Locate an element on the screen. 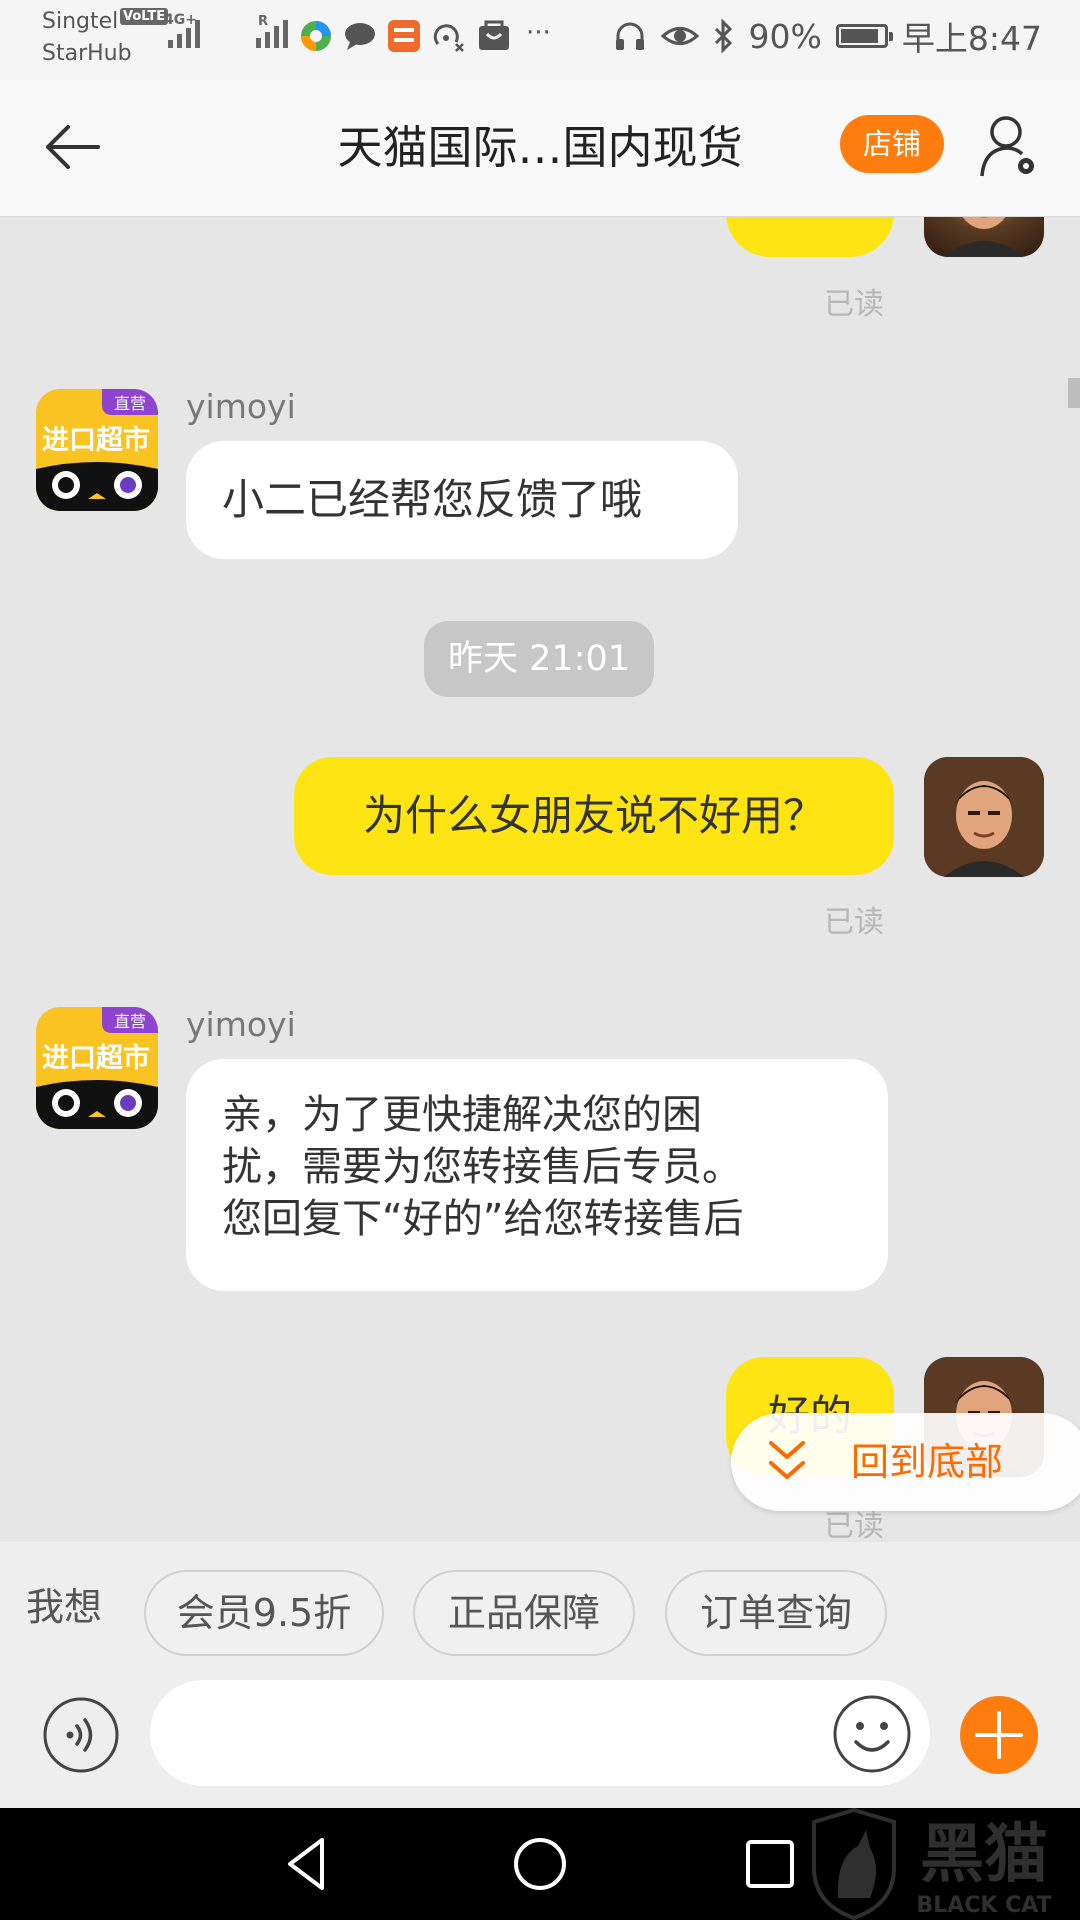 The width and height of the screenshot is (1080, 1920). hotspot-icon is located at coordinates (448, 38).